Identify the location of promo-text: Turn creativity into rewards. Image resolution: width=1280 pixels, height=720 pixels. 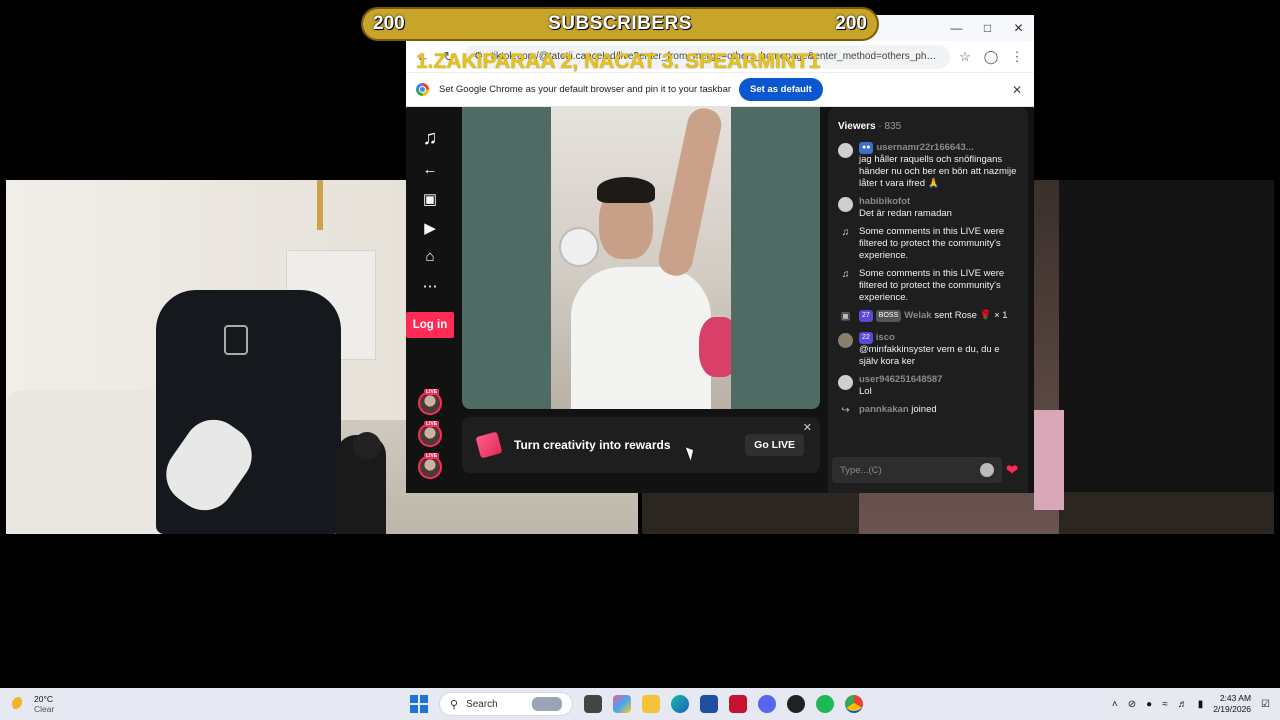
(592, 445).